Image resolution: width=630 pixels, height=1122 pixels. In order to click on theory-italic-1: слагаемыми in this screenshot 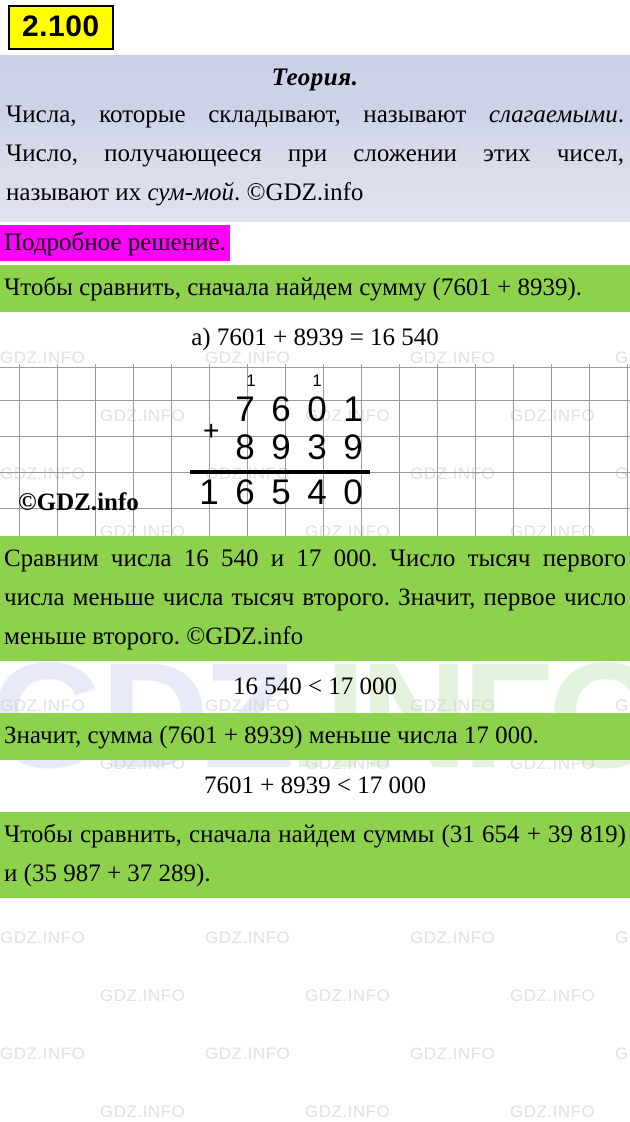, I will do `click(553, 114)`.